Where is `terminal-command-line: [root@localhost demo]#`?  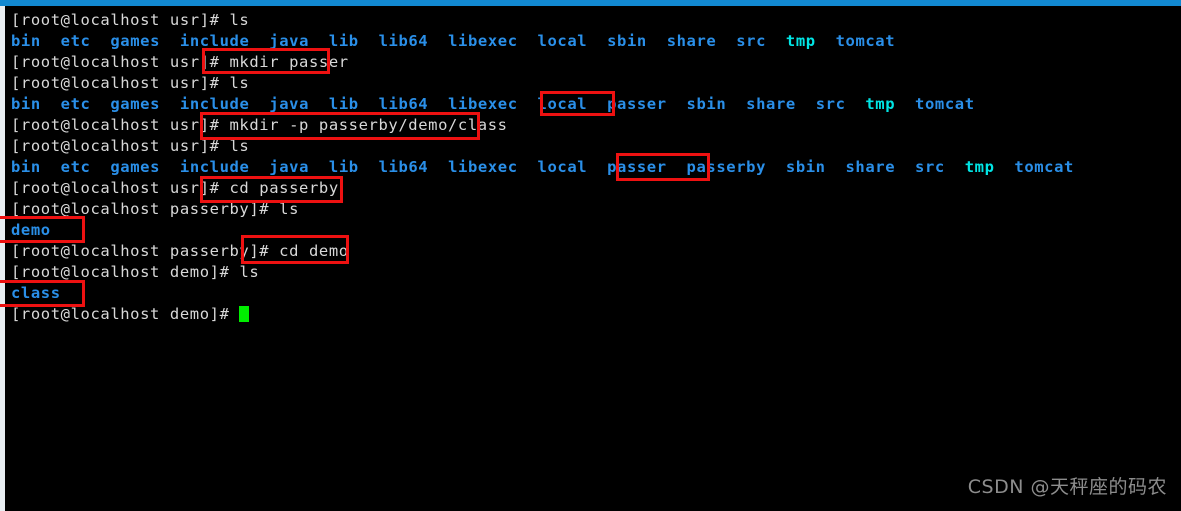 terminal-command-line: [root@localhost demo]# is located at coordinates (596, 314).